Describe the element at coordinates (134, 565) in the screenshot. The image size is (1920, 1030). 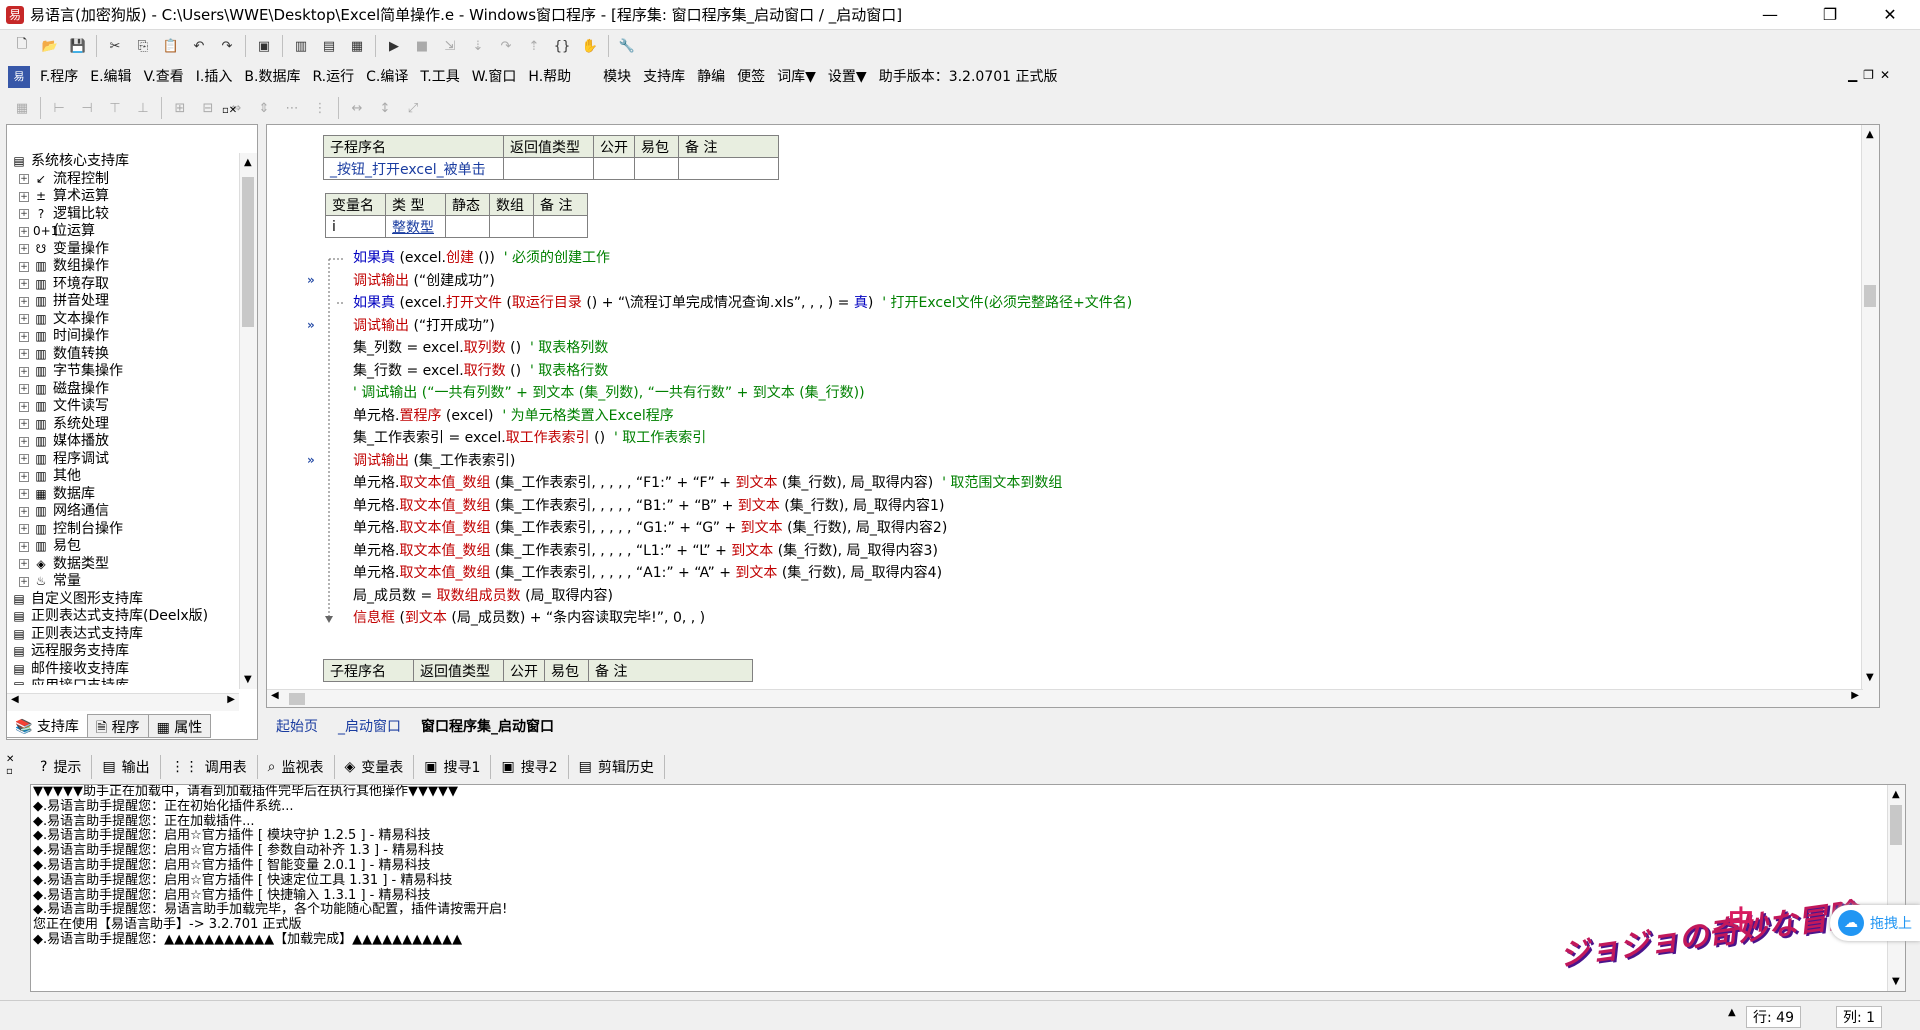
I see `tree-item: + ◈ 数据类型` at that location.